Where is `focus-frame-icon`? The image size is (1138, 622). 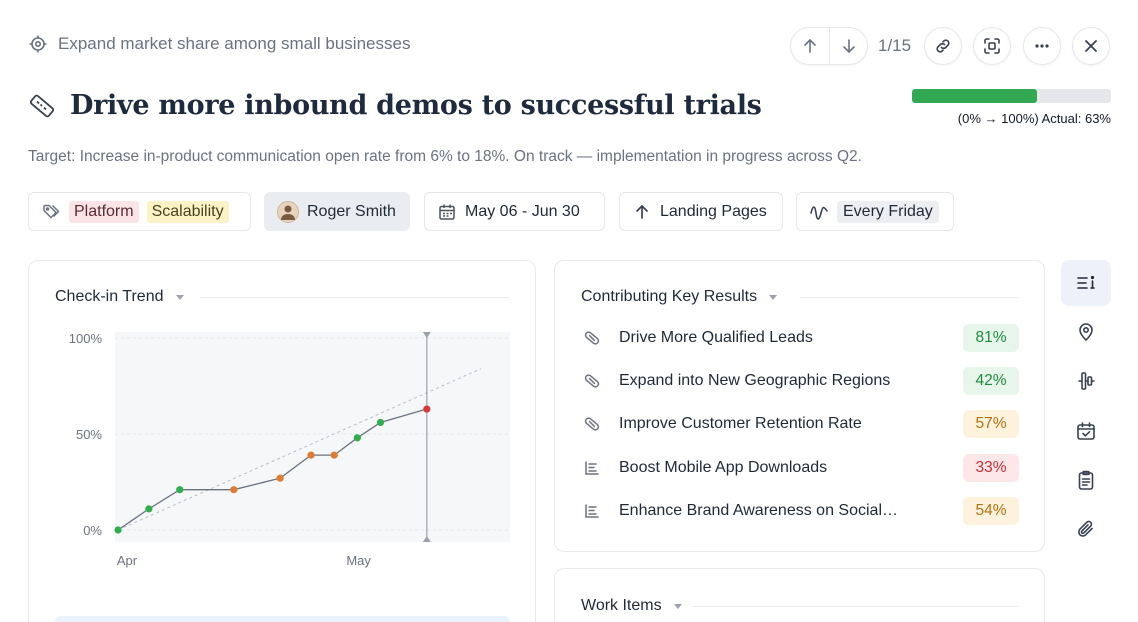
focus-frame-icon is located at coordinates (992, 46).